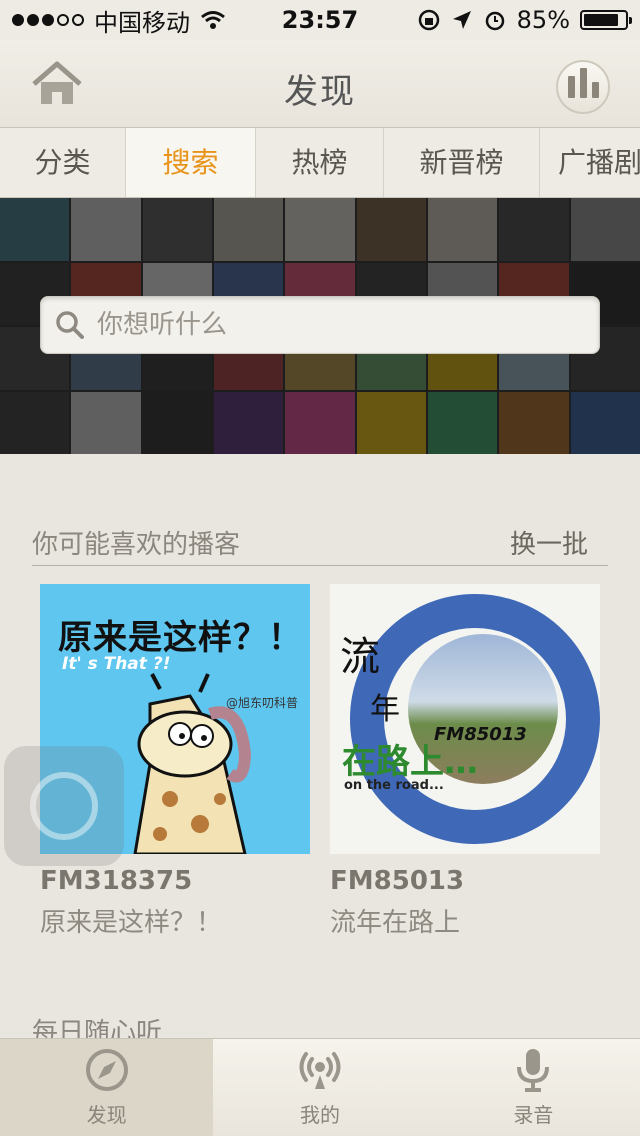  Describe the element at coordinates (213, 20) in the screenshot. I see `wifi-icon` at that location.